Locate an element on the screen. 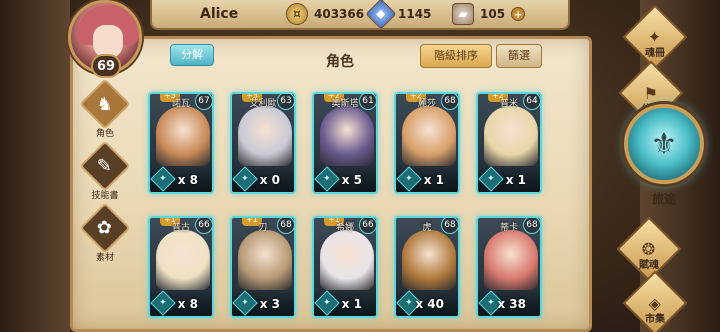 The image size is (720, 332). blessing-icon: ❂ is located at coordinates (649, 249).